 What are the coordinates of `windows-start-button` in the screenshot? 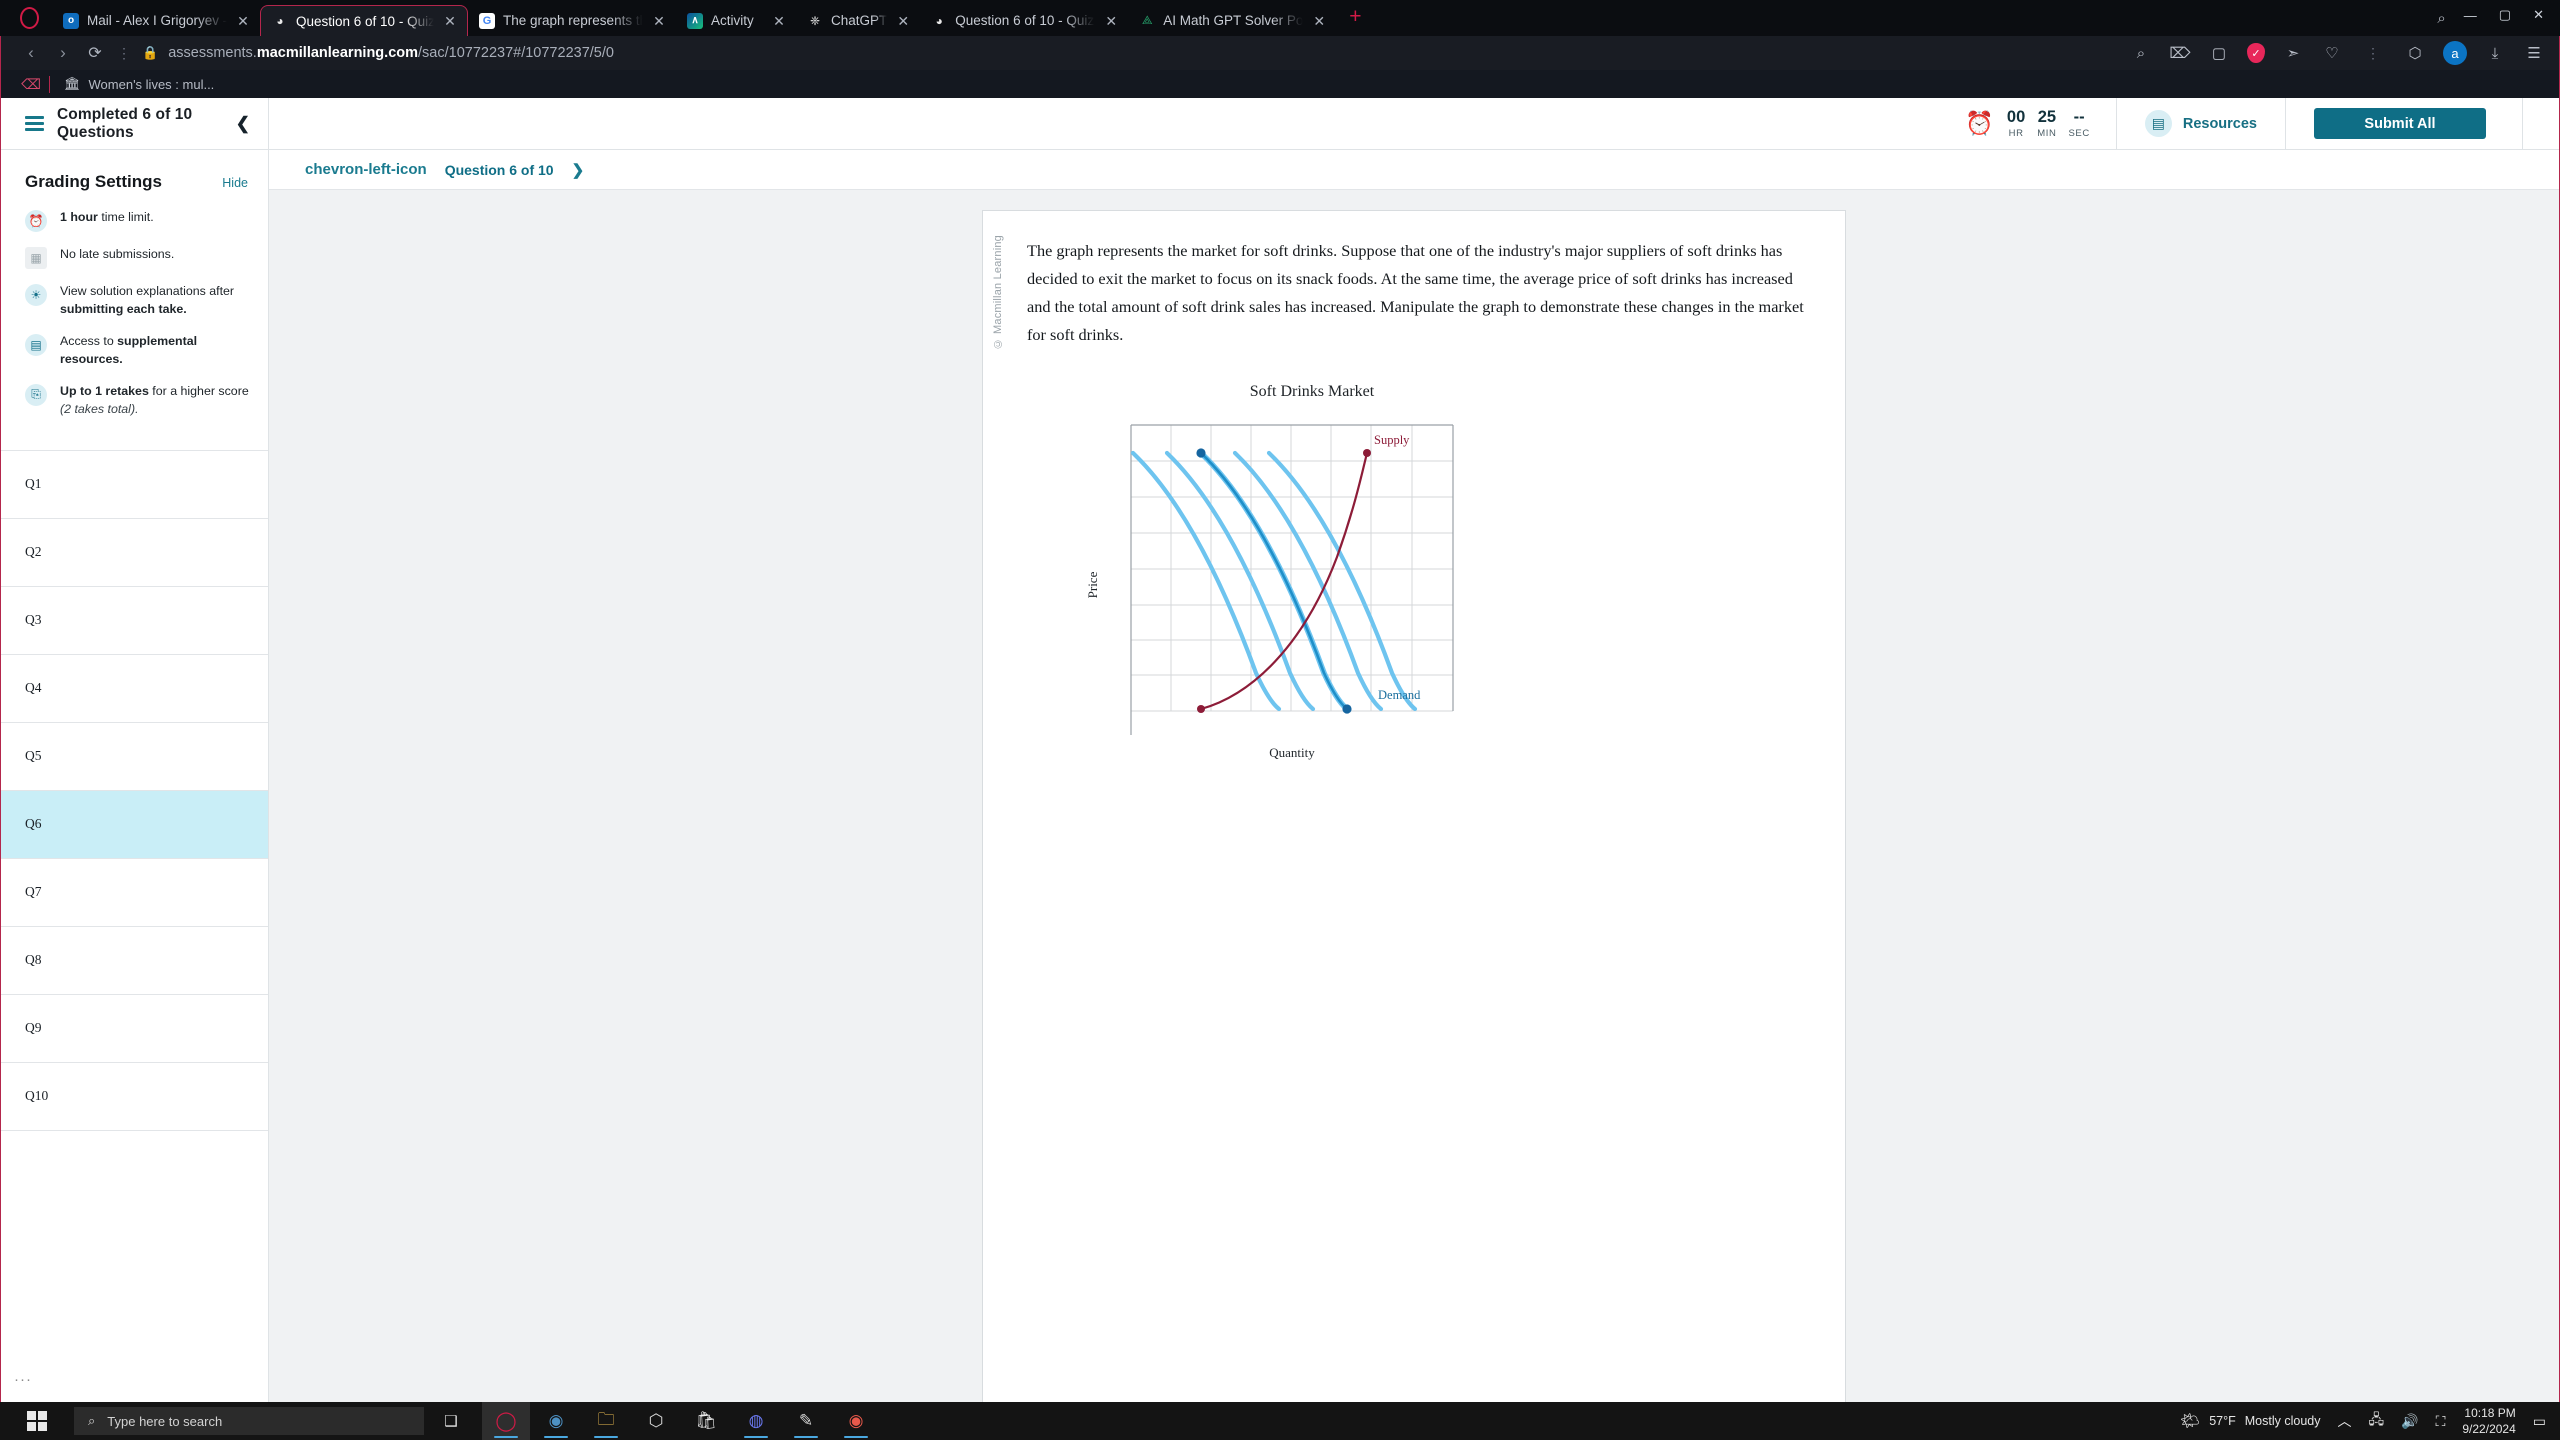 It's located at (37, 1421).